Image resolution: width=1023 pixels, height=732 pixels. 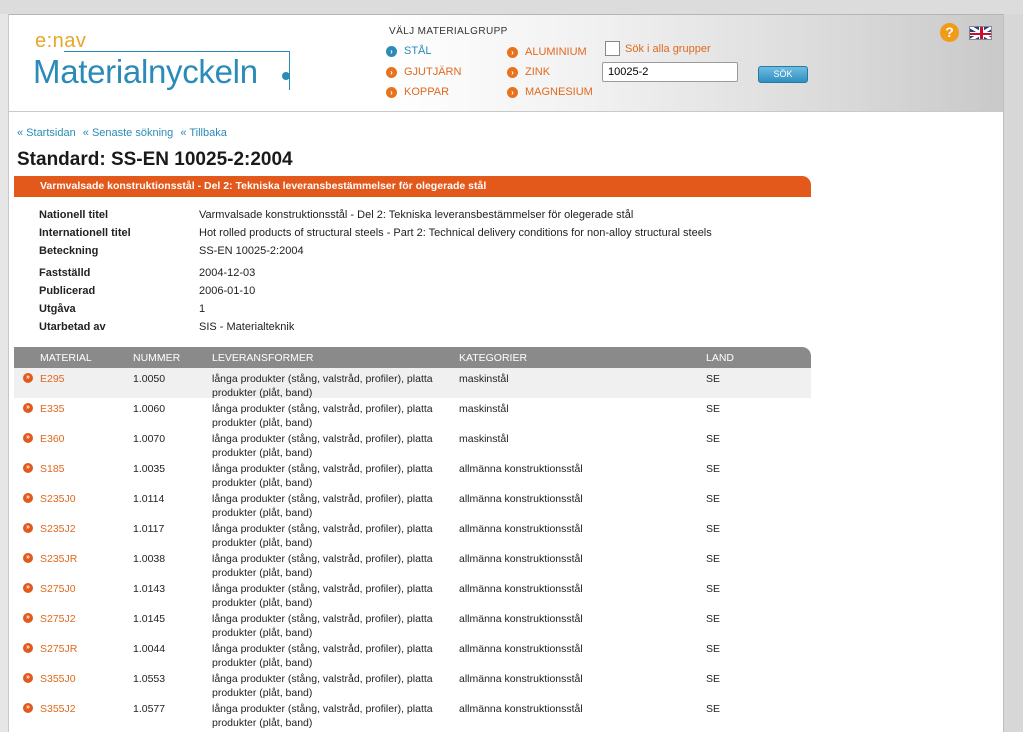 I want to click on info-label: Fastställd, so click(x=65, y=273).